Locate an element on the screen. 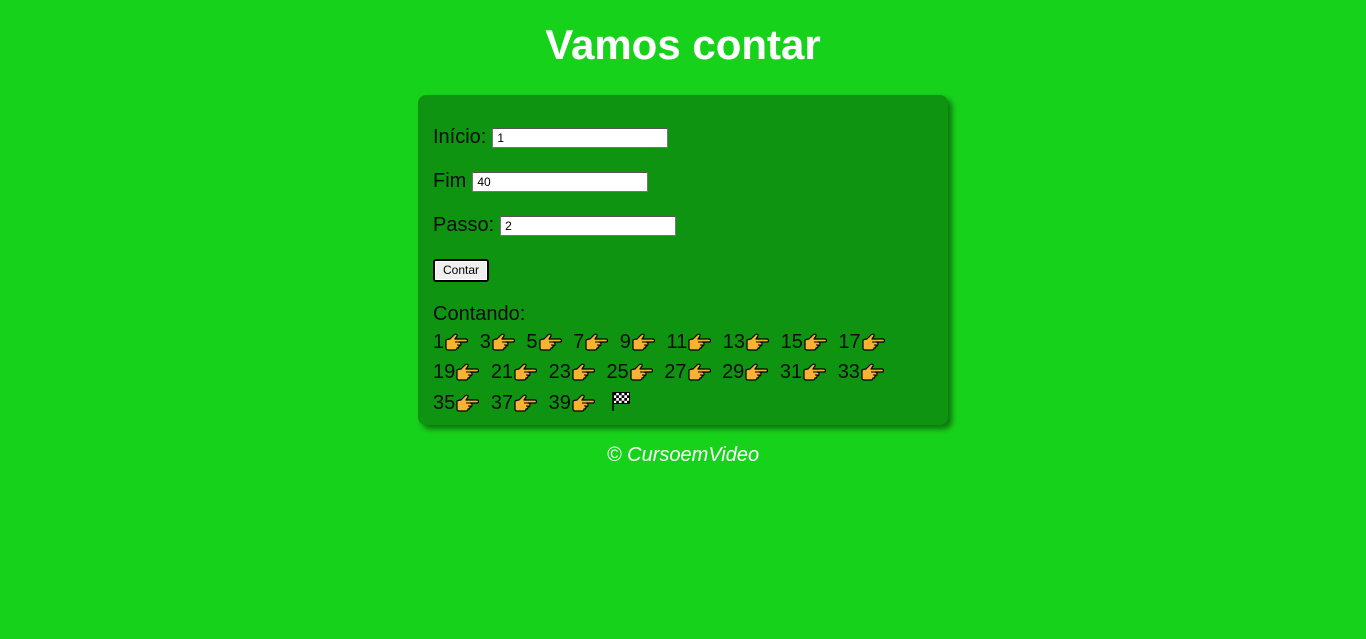 This screenshot has width=1366, height=639. count-number: 1 is located at coordinates (451, 341).